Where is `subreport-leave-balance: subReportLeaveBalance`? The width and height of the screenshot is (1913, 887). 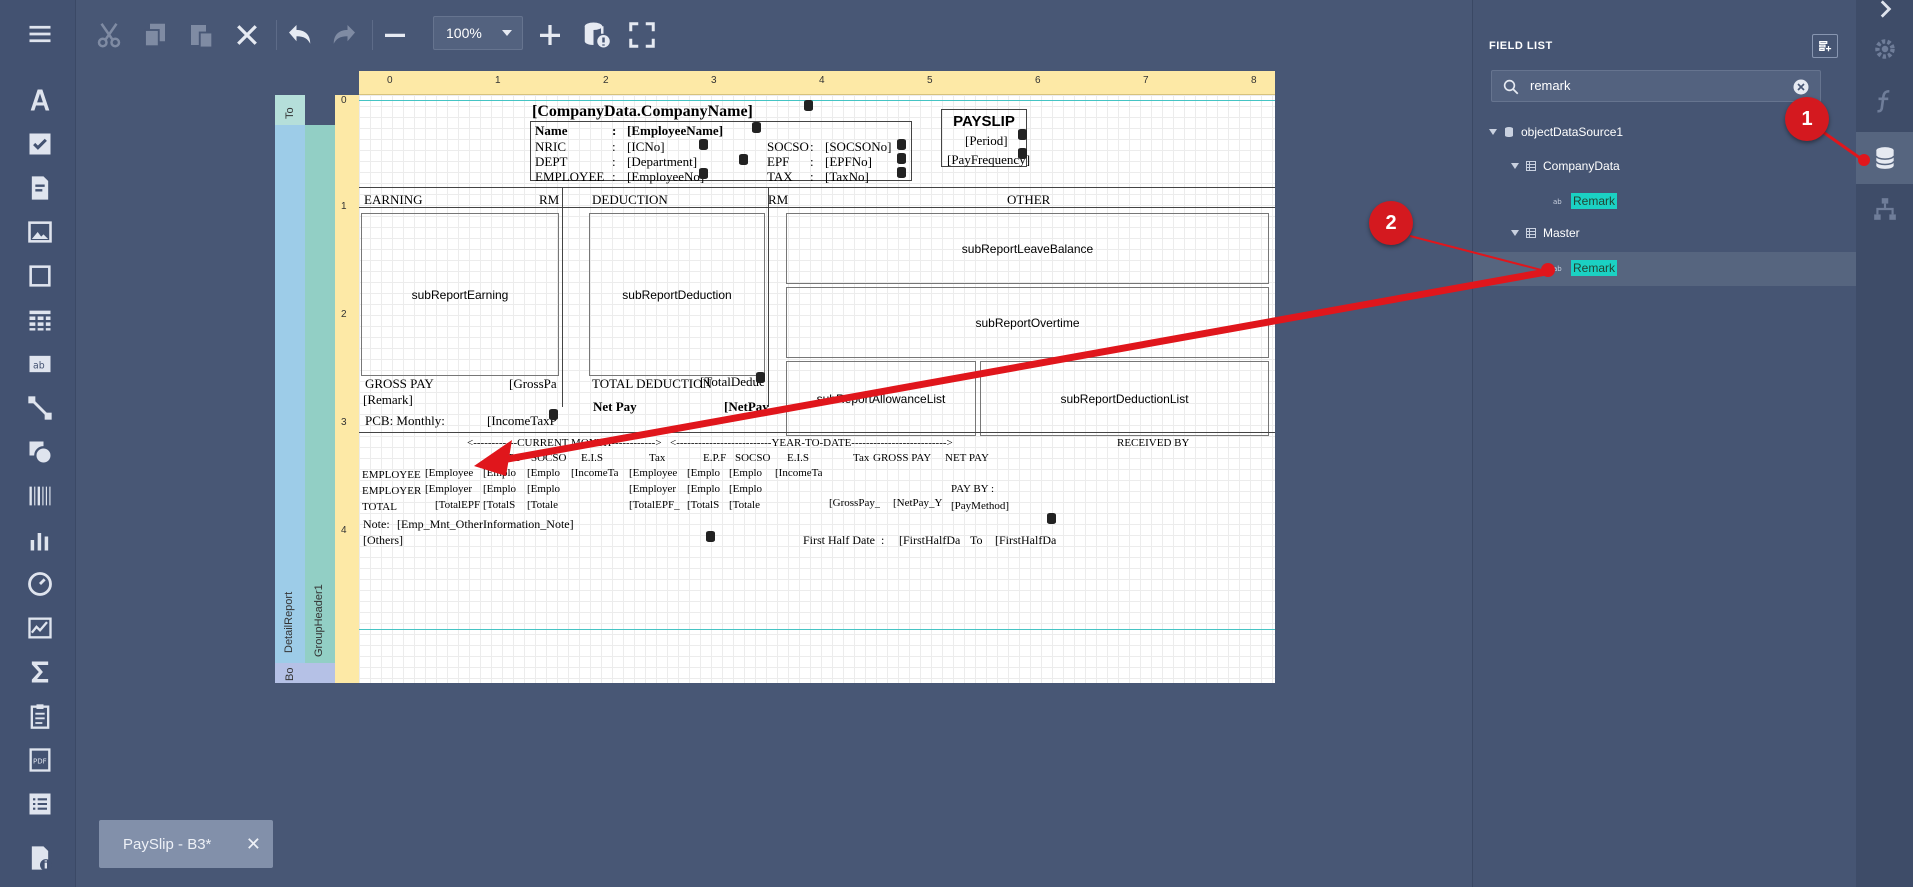 subreport-leave-balance: subReportLeaveBalance is located at coordinates (1027, 248).